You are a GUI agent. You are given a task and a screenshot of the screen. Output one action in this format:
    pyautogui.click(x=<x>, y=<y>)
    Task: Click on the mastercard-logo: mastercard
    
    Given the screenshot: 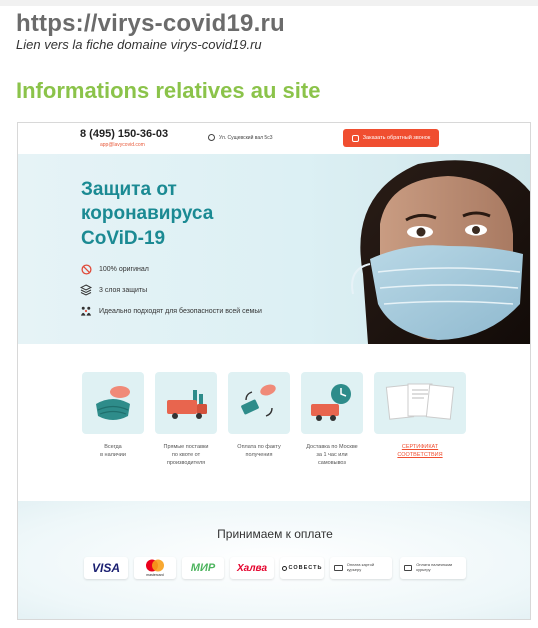 What is the action you would take?
    pyautogui.click(x=155, y=568)
    